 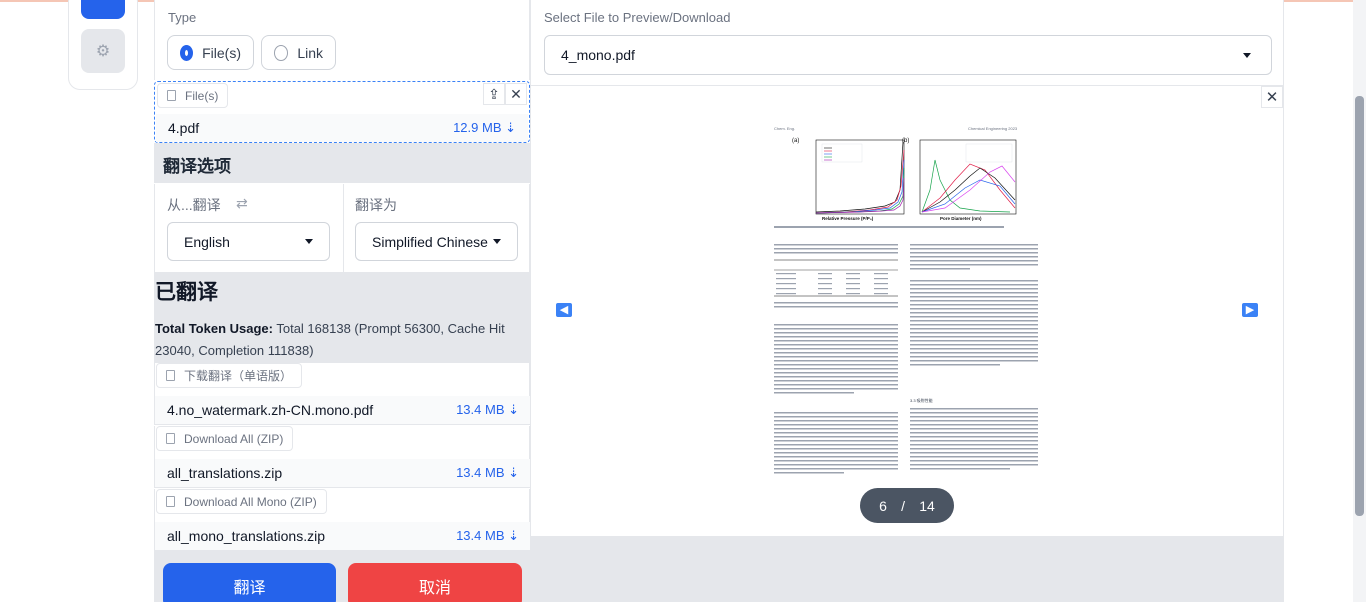 I want to click on preview-file-select: 4_mono.pdf, so click(x=908, y=55).